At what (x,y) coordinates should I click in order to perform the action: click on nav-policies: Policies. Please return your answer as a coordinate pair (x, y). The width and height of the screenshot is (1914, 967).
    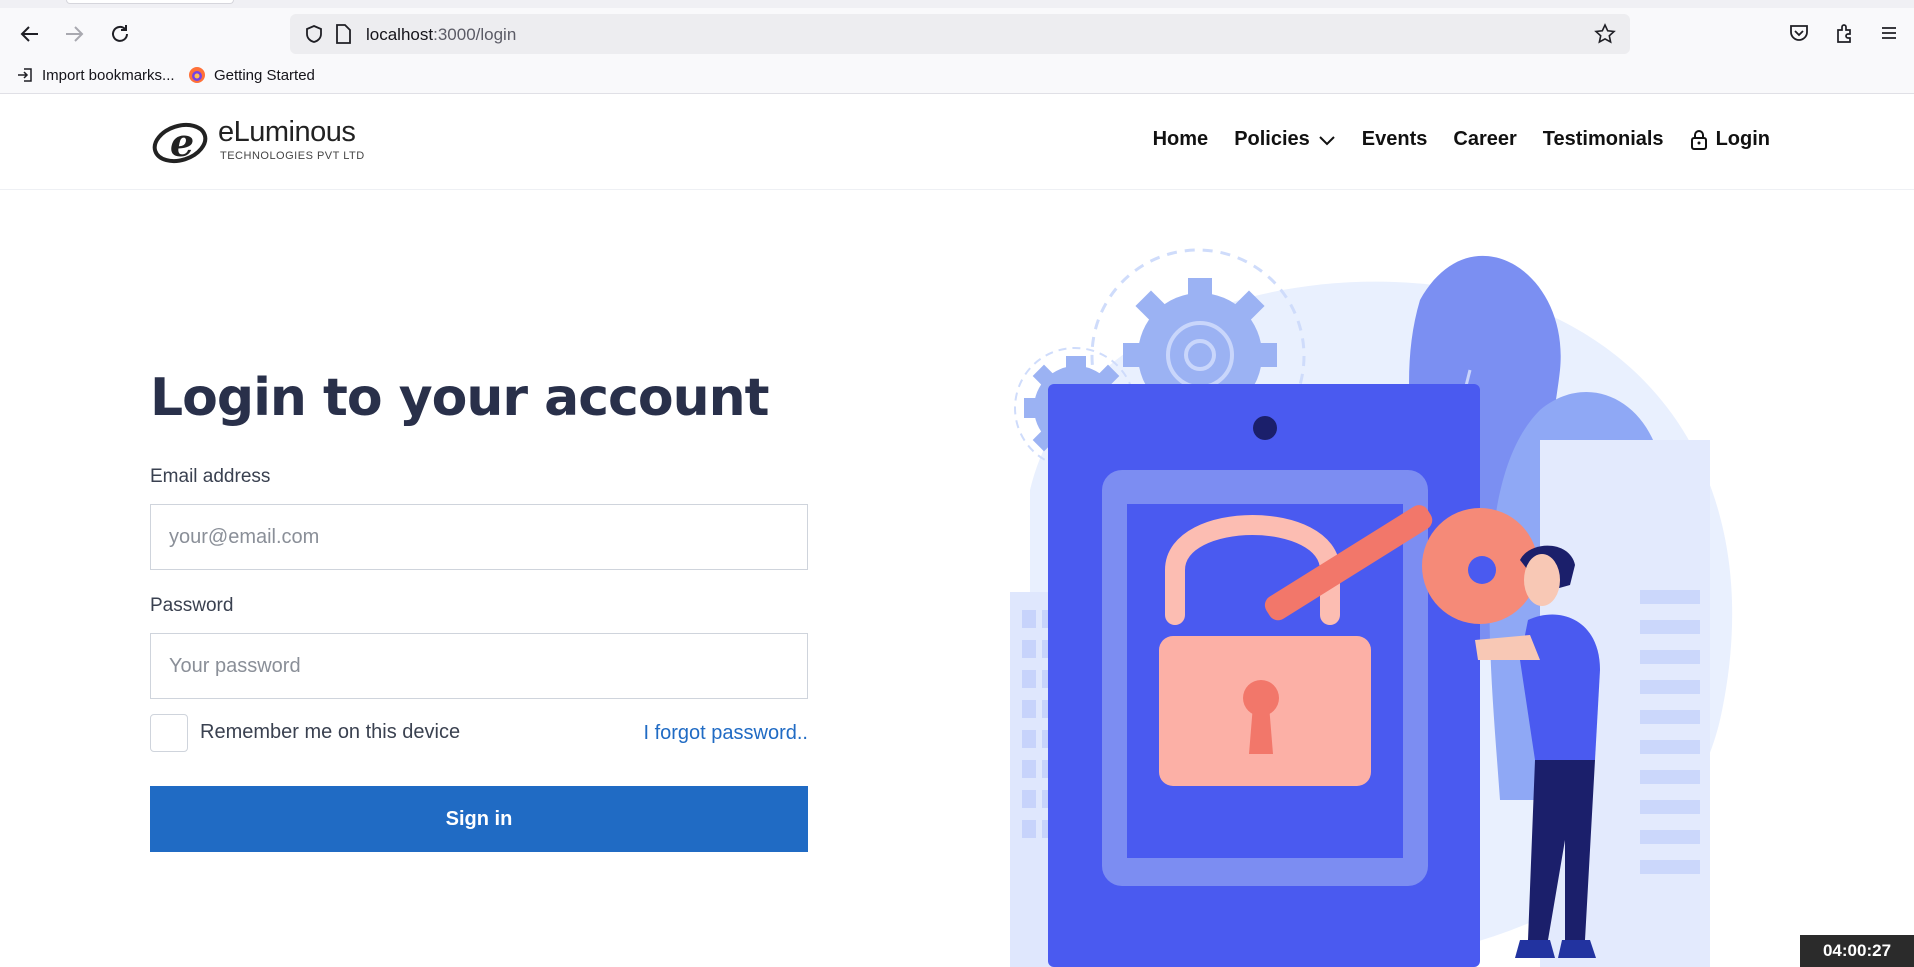
    Looking at the image, I should click on (1285, 139).